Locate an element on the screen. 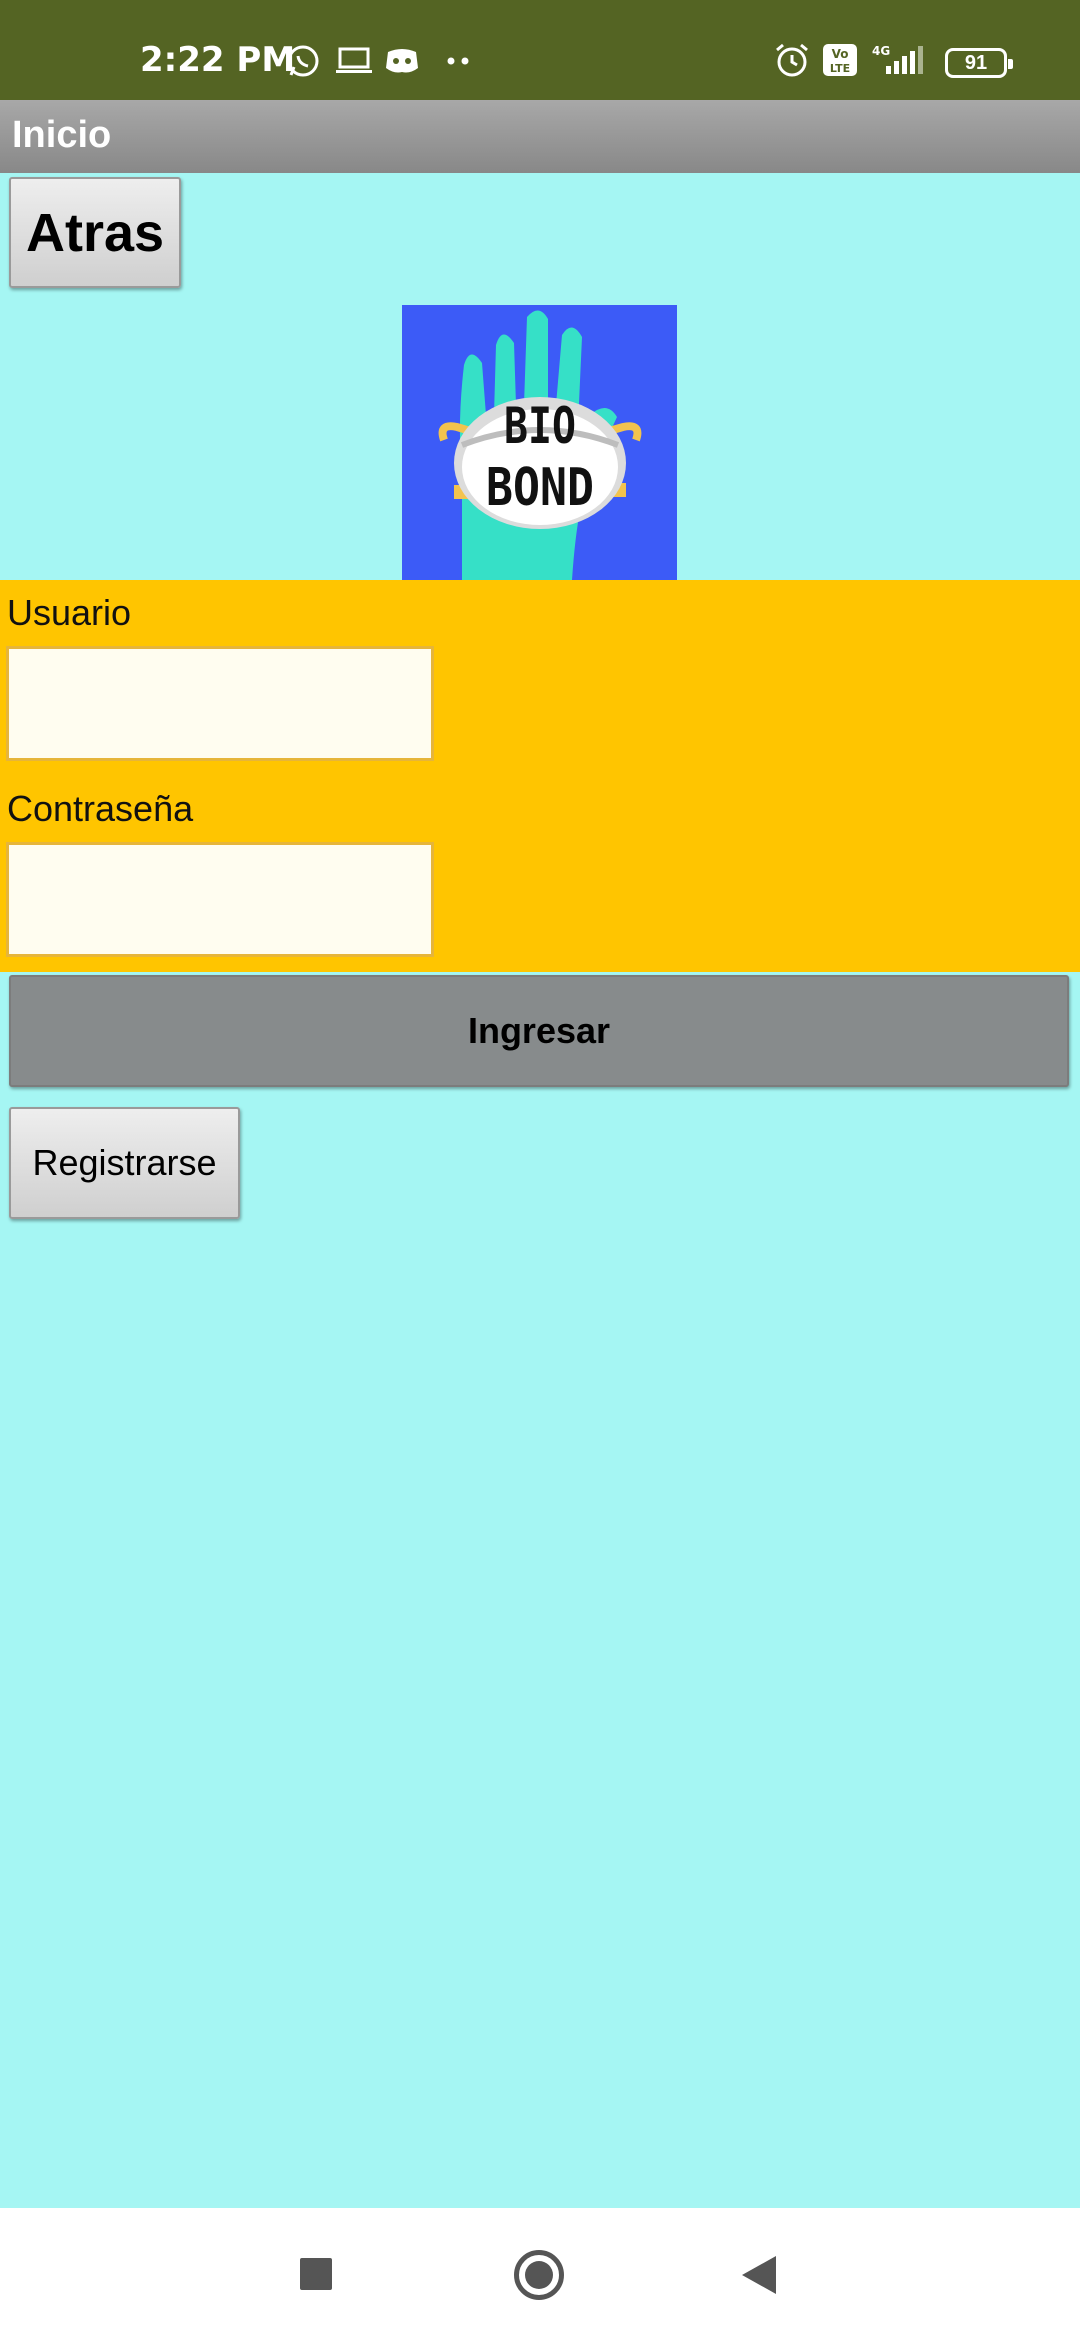  register-button: Registrarse is located at coordinates (124, 1163).